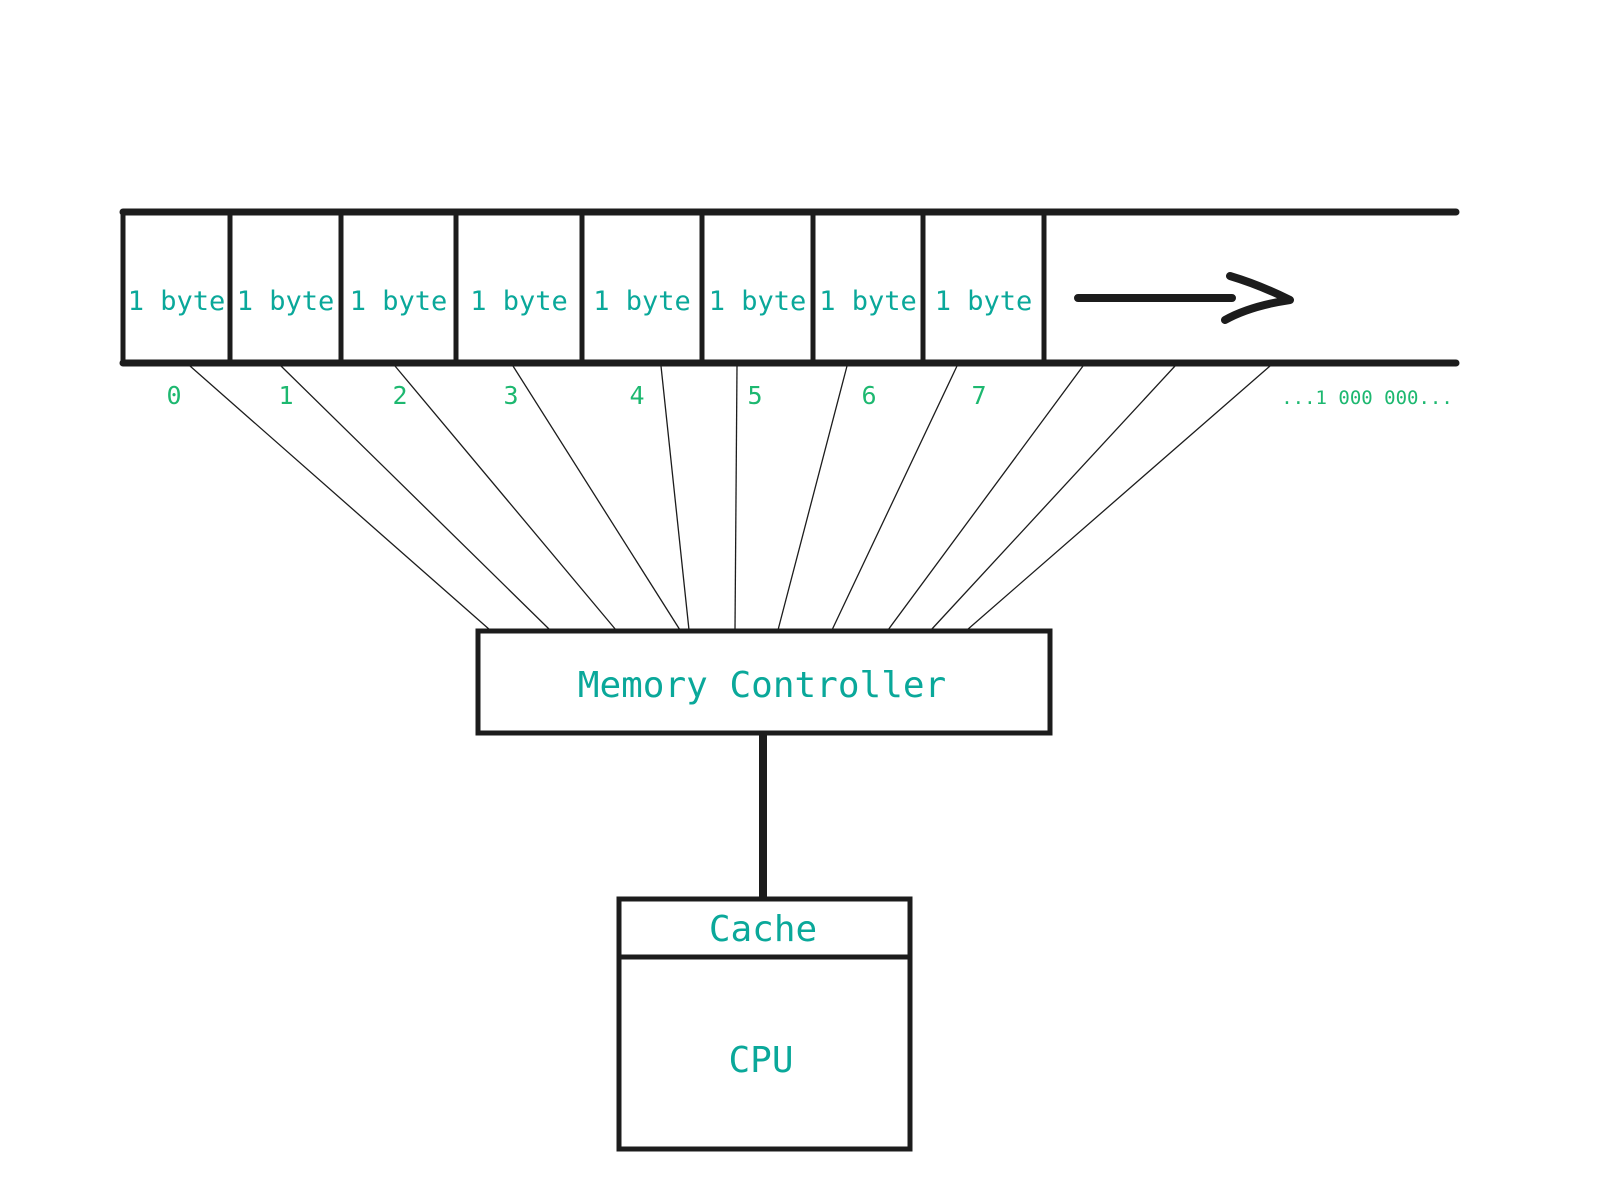 The width and height of the screenshot is (1600, 1200). What do you see at coordinates (978, 395) in the screenshot?
I see `address-index: 7` at bounding box center [978, 395].